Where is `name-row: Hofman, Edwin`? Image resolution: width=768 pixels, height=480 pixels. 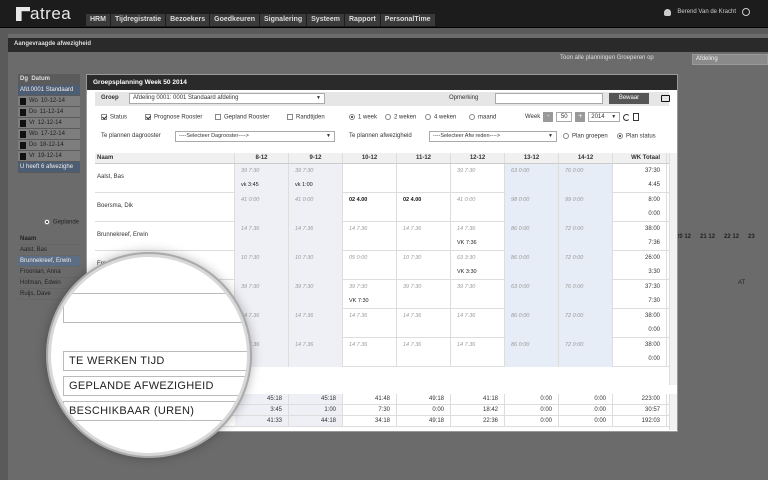 name-row: Hofman, Edwin is located at coordinates (49, 283).